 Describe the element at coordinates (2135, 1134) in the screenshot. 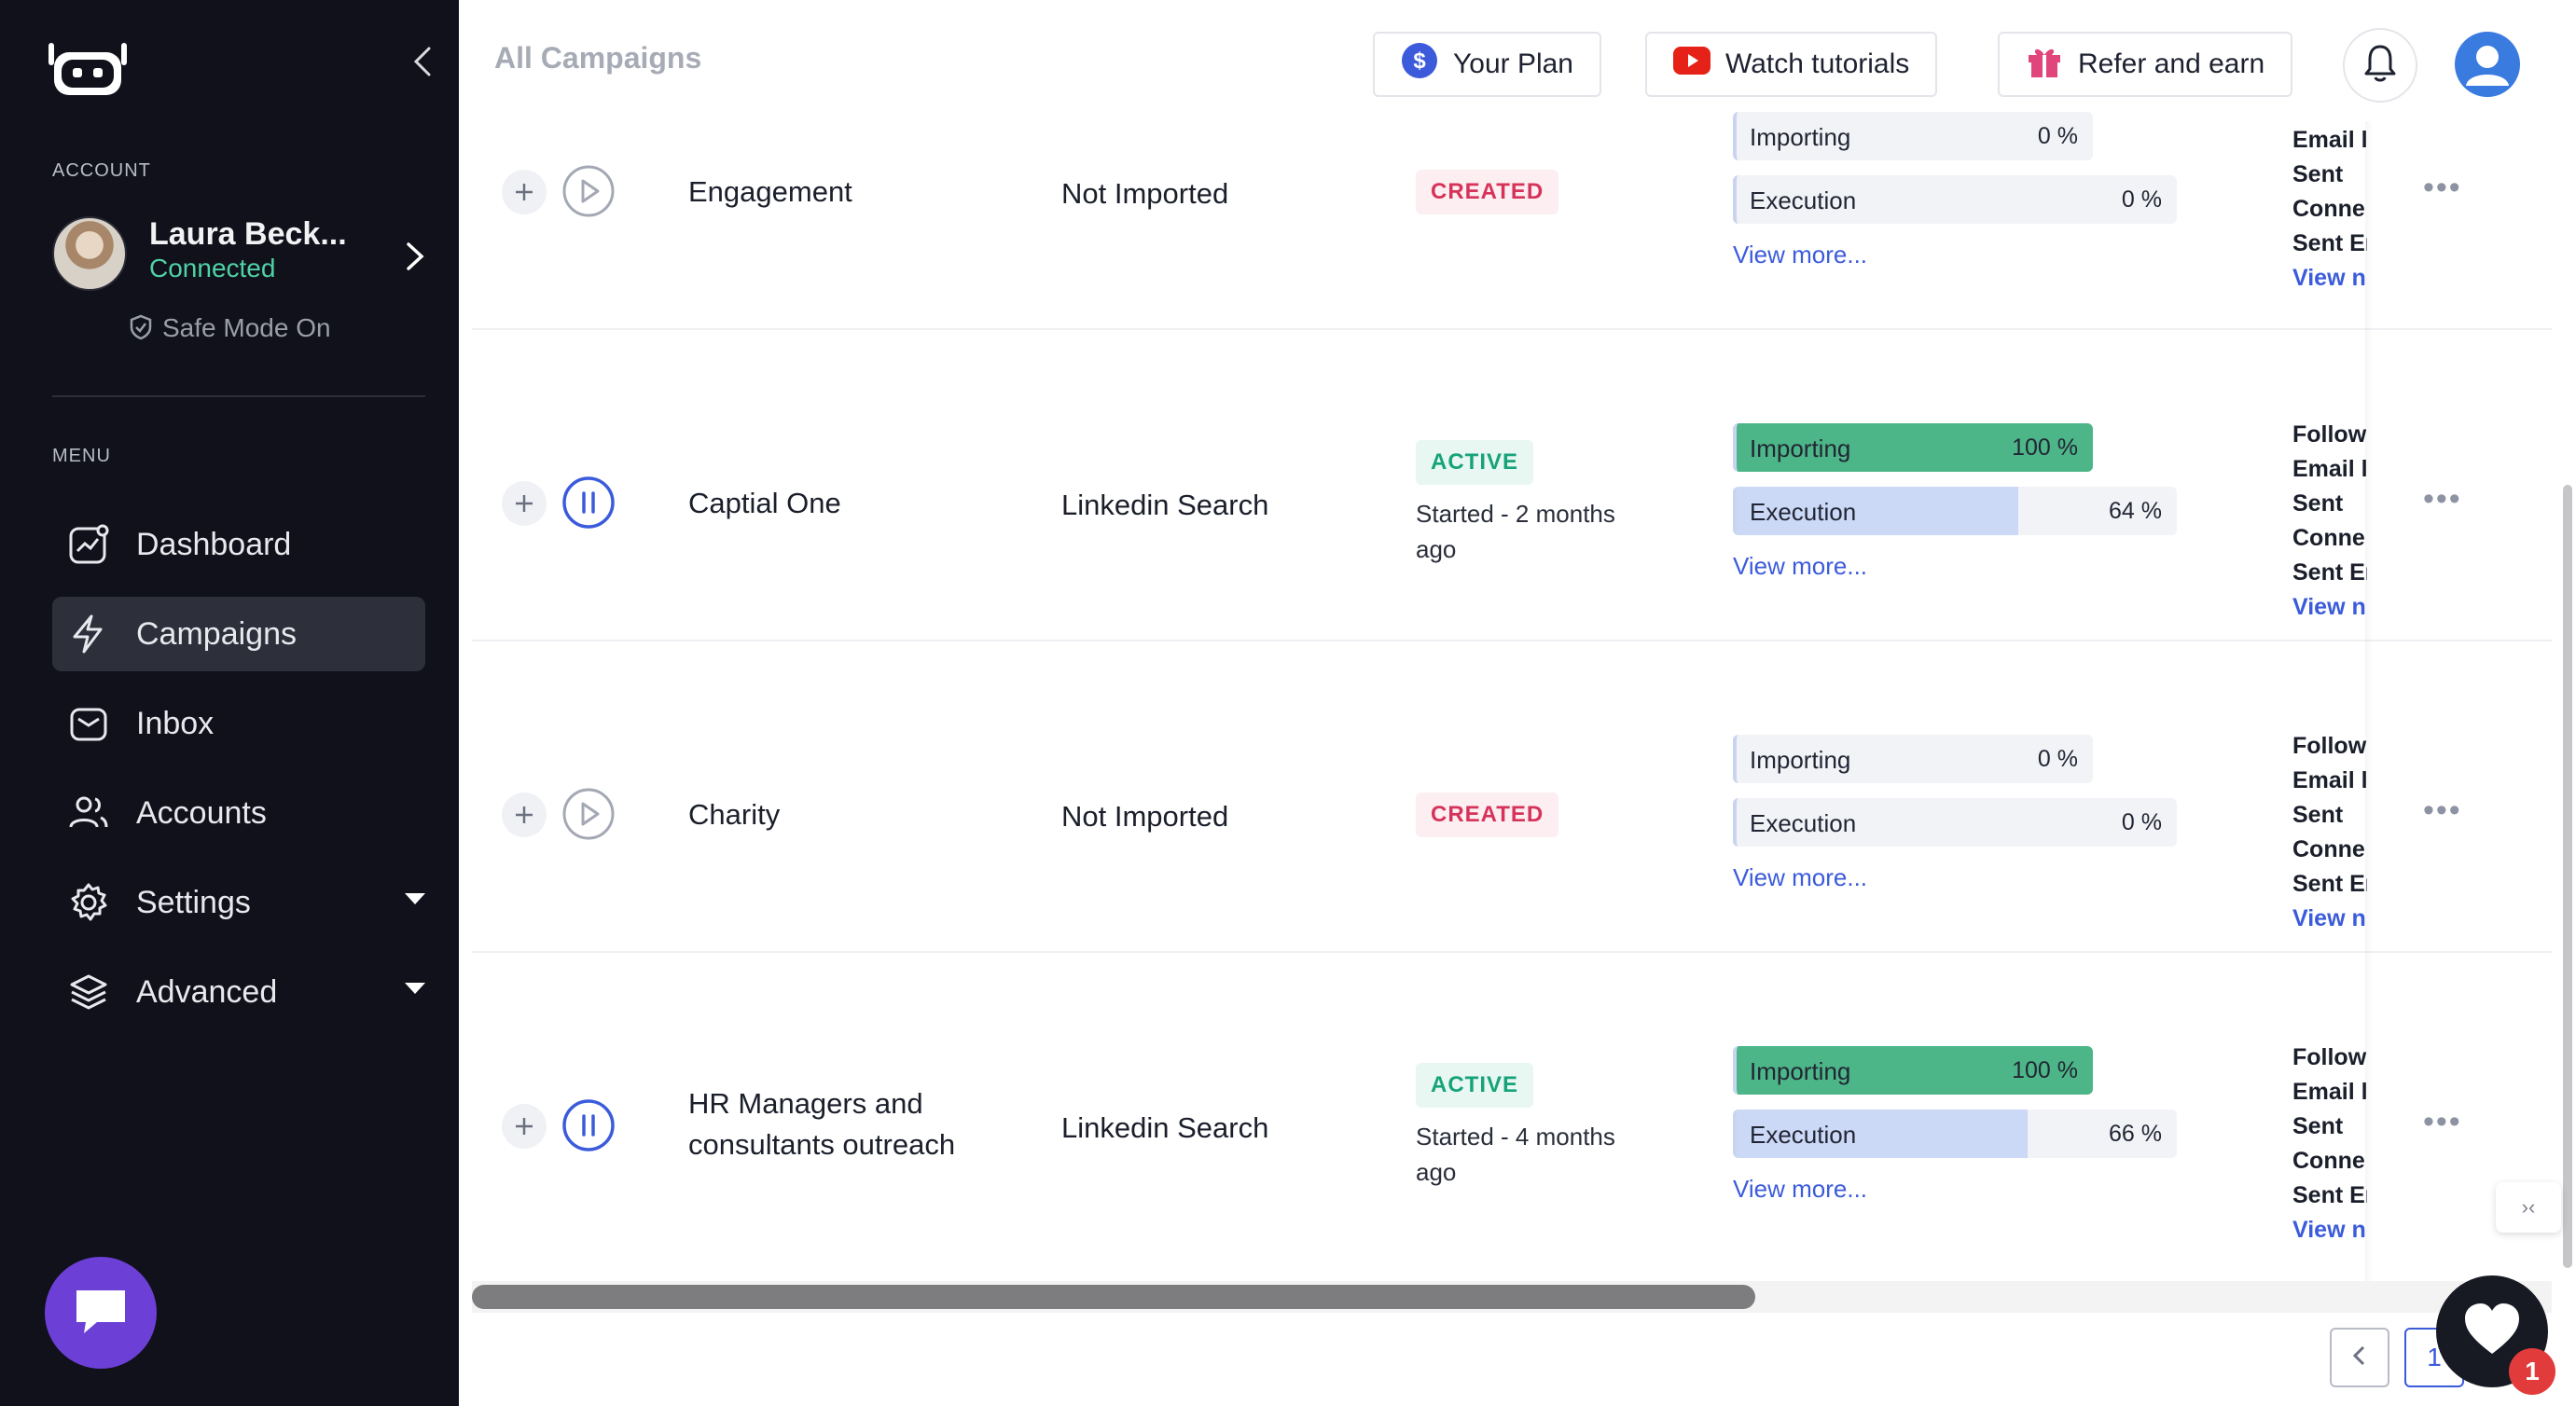

I see `progress-percent: 66 %` at that location.